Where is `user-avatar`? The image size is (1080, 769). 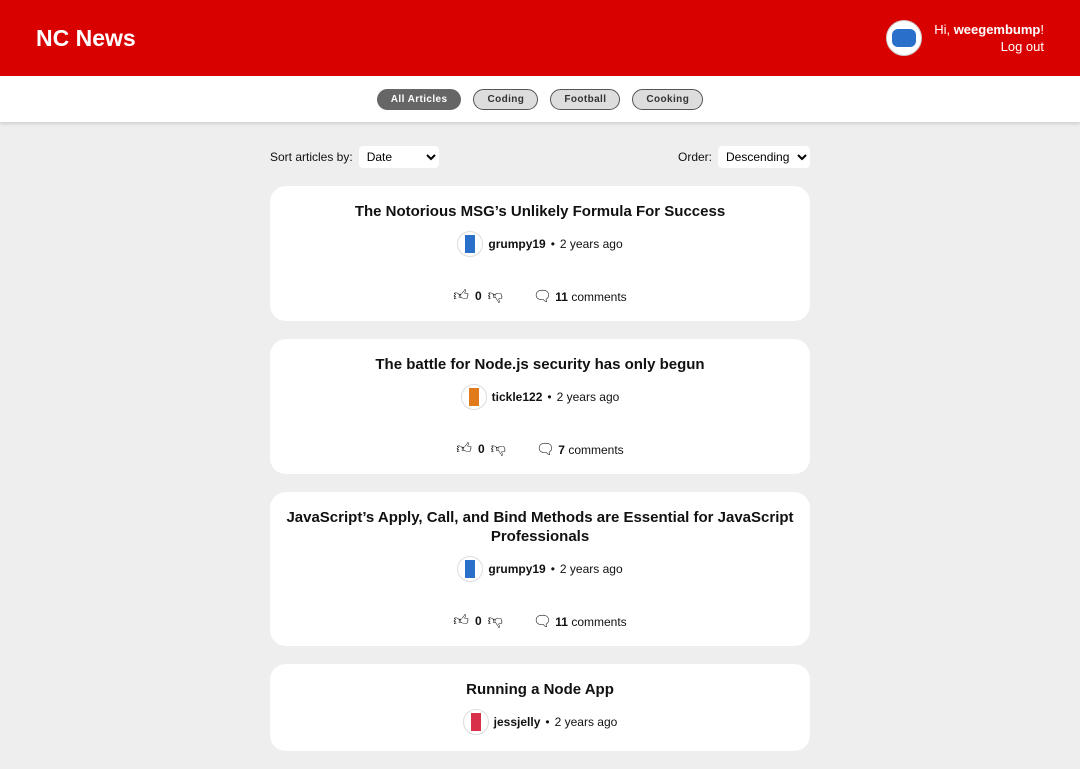 user-avatar is located at coordinates (904, 38).